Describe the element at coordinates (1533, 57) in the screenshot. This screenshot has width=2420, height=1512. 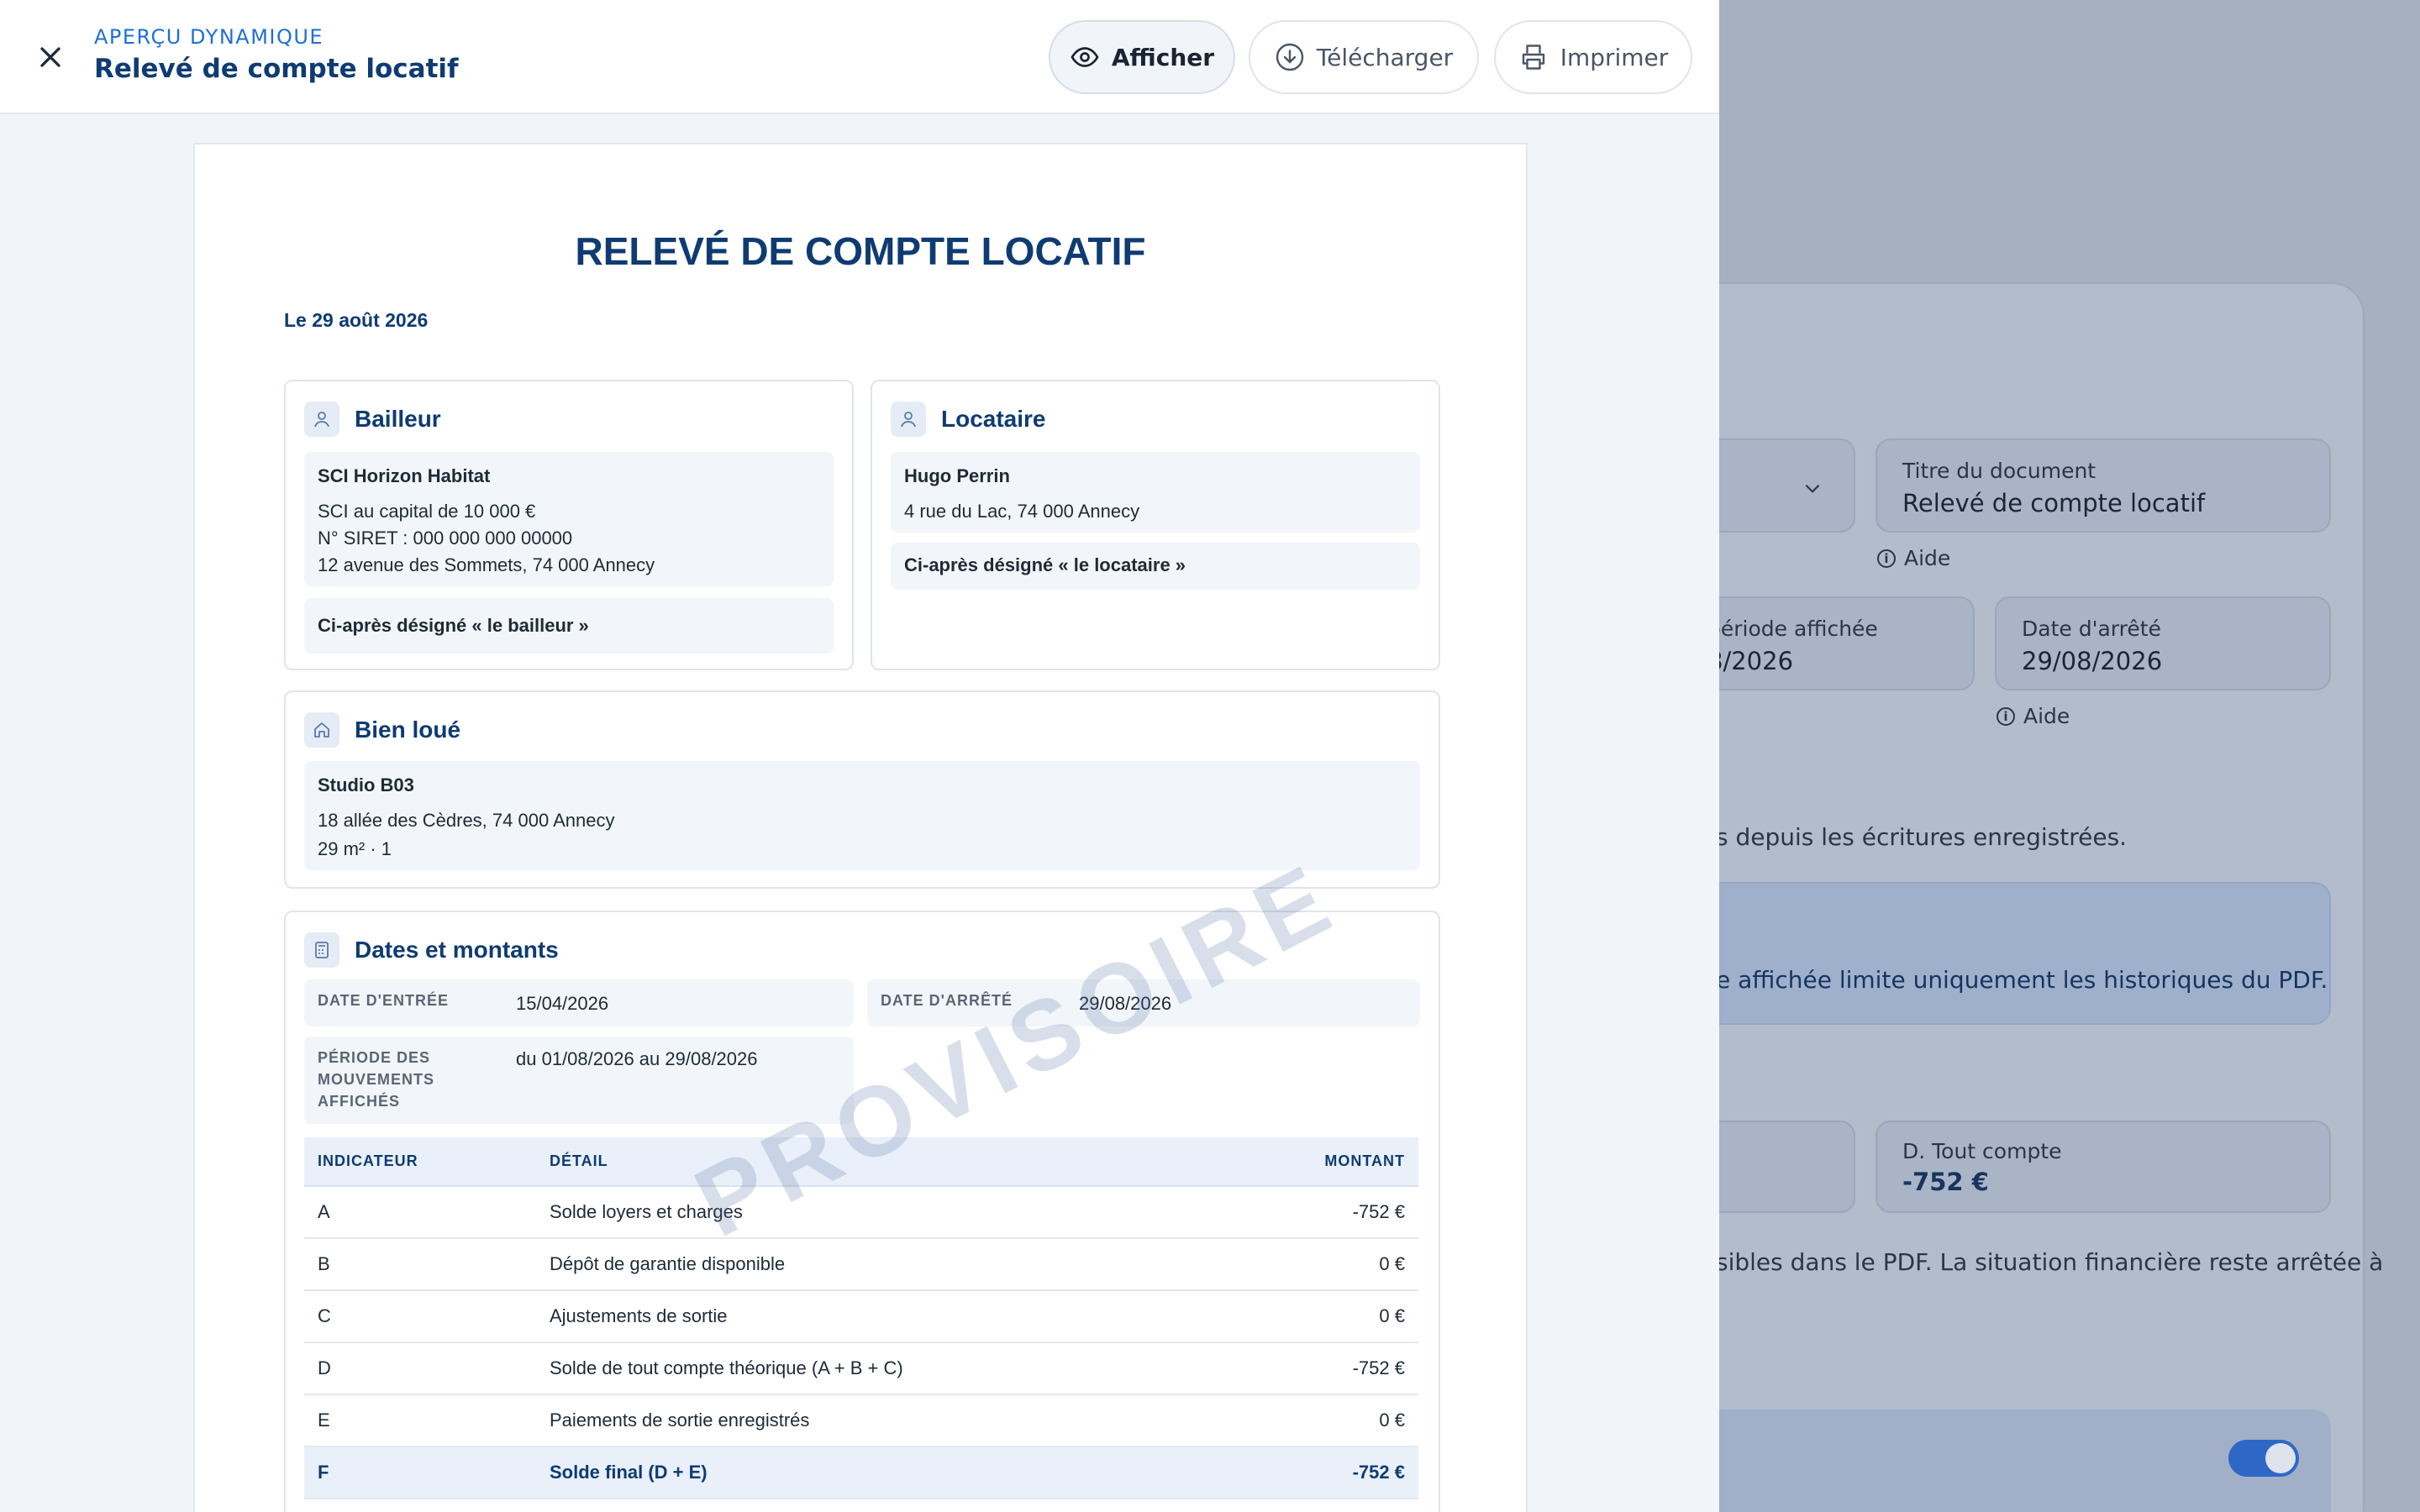
I see `printer-icon` at that location.